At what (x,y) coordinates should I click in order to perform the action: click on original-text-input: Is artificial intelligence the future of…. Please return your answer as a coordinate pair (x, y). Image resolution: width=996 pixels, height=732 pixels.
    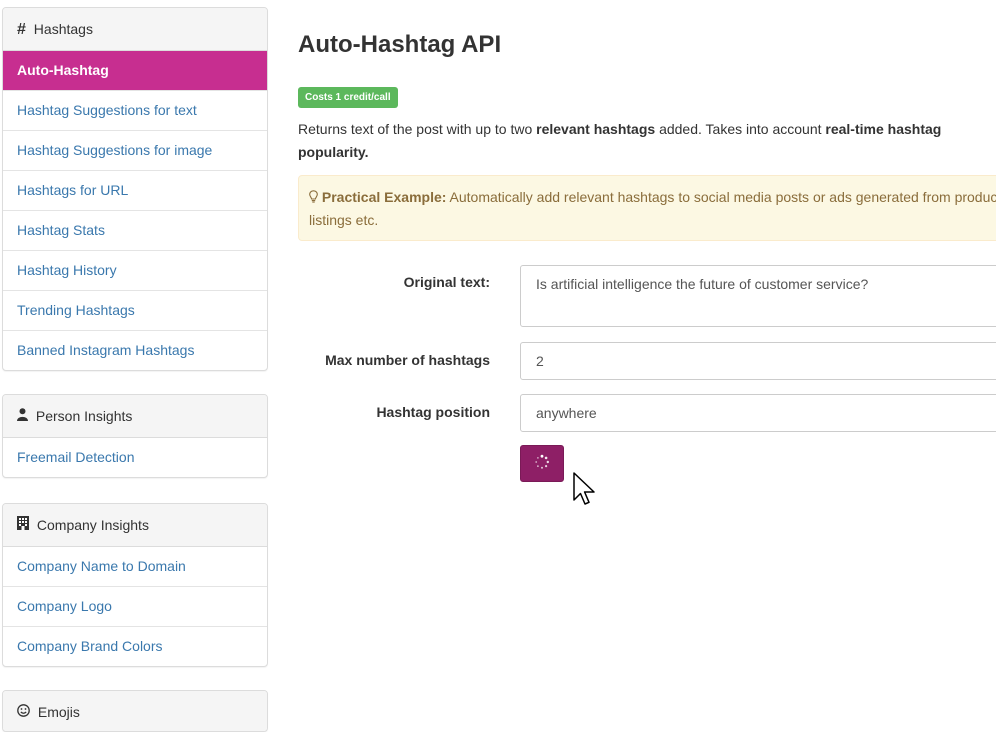
    Looking at the image, I should click on (758, 296).